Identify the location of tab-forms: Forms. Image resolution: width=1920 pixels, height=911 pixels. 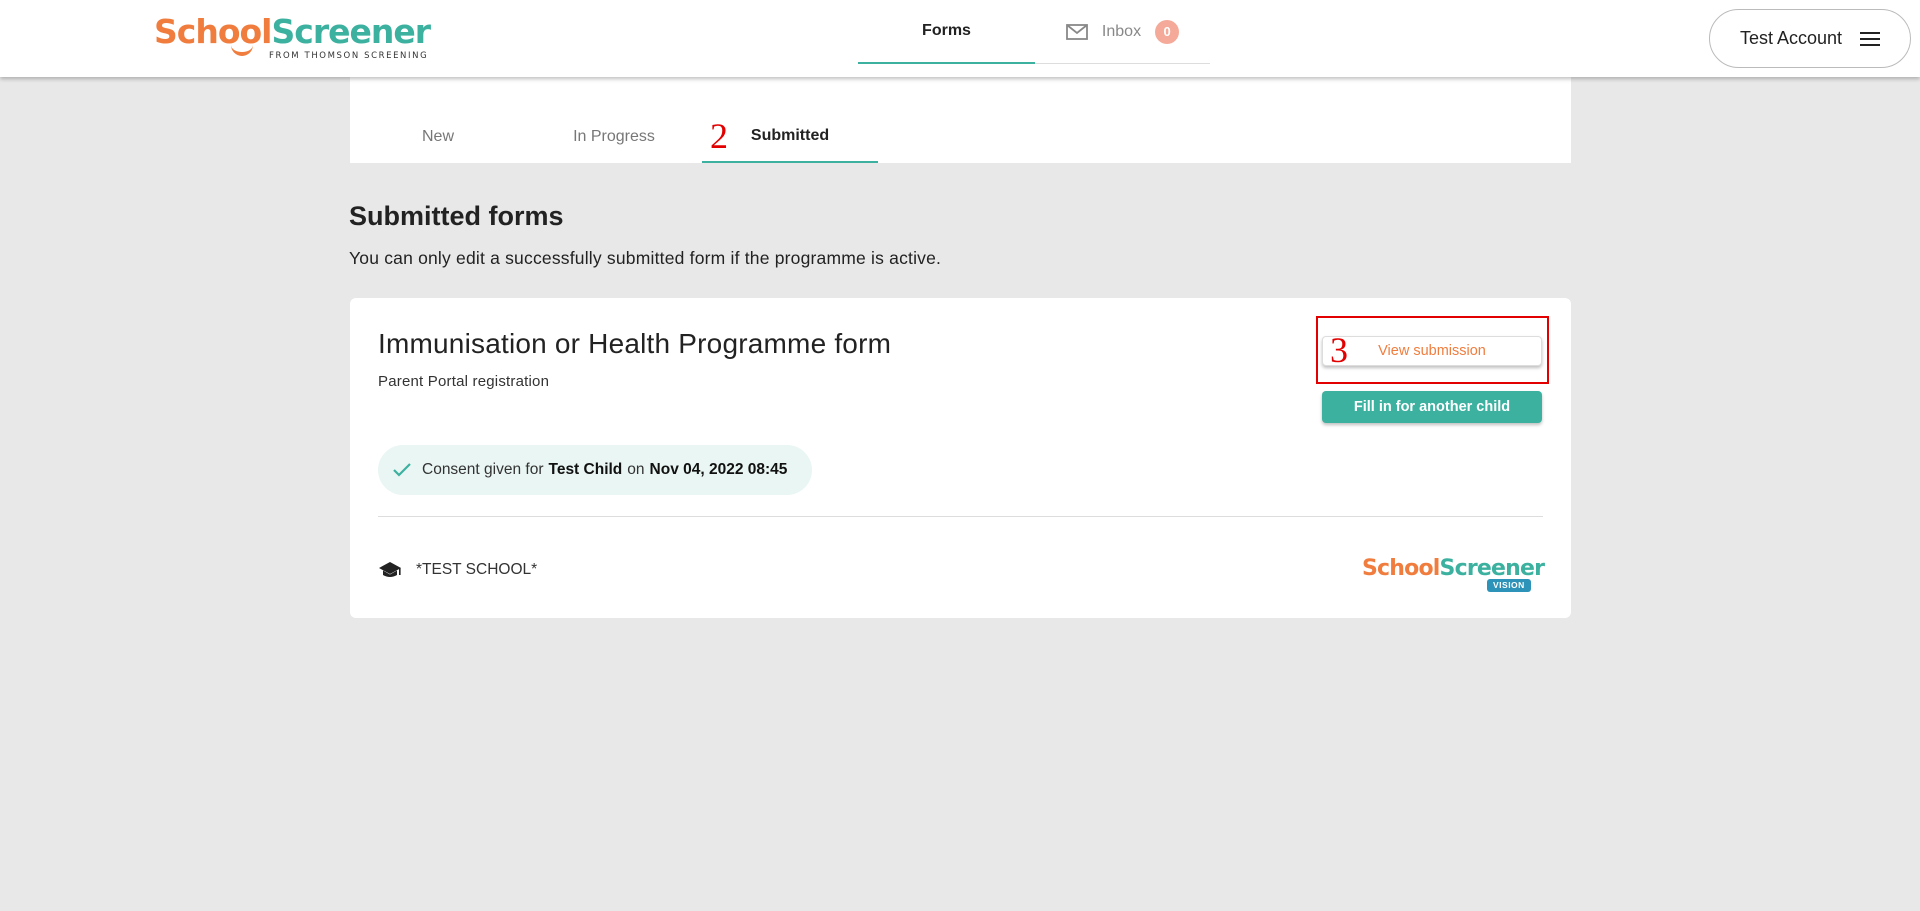
(946, 32).